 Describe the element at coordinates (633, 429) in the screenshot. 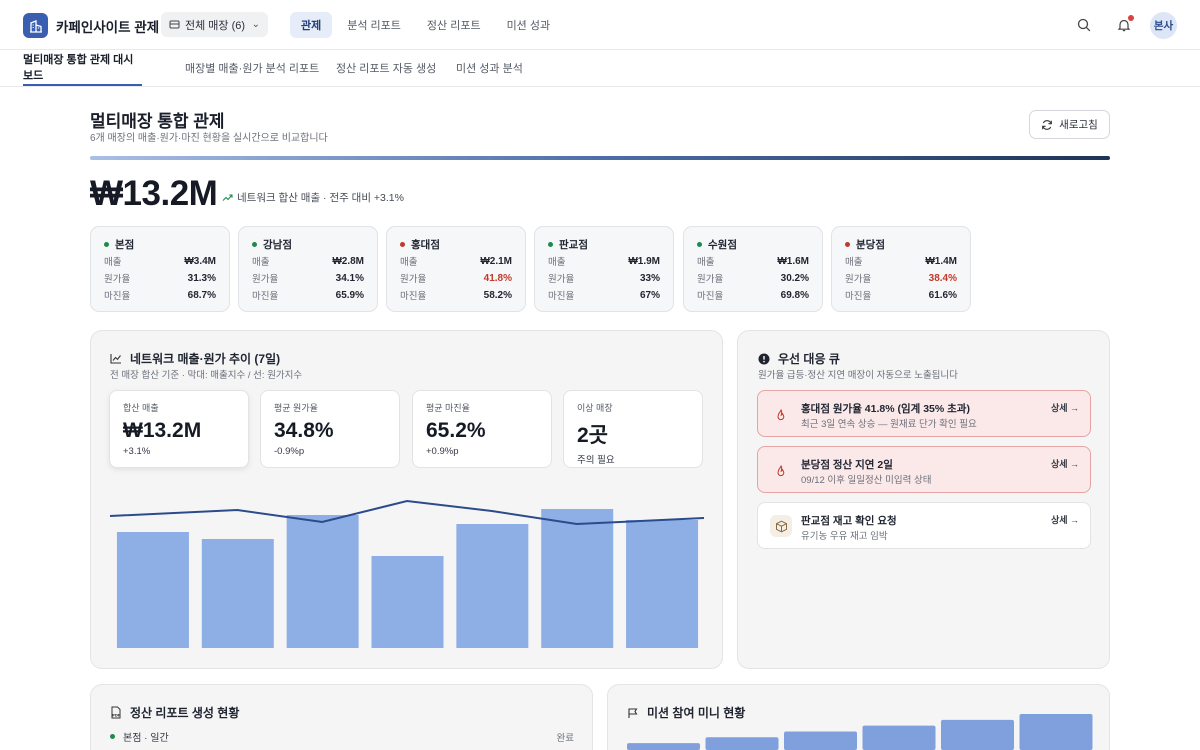

I see `kpi-card-anomaly: 이상 매장 2곳 주의 필요` at that location.